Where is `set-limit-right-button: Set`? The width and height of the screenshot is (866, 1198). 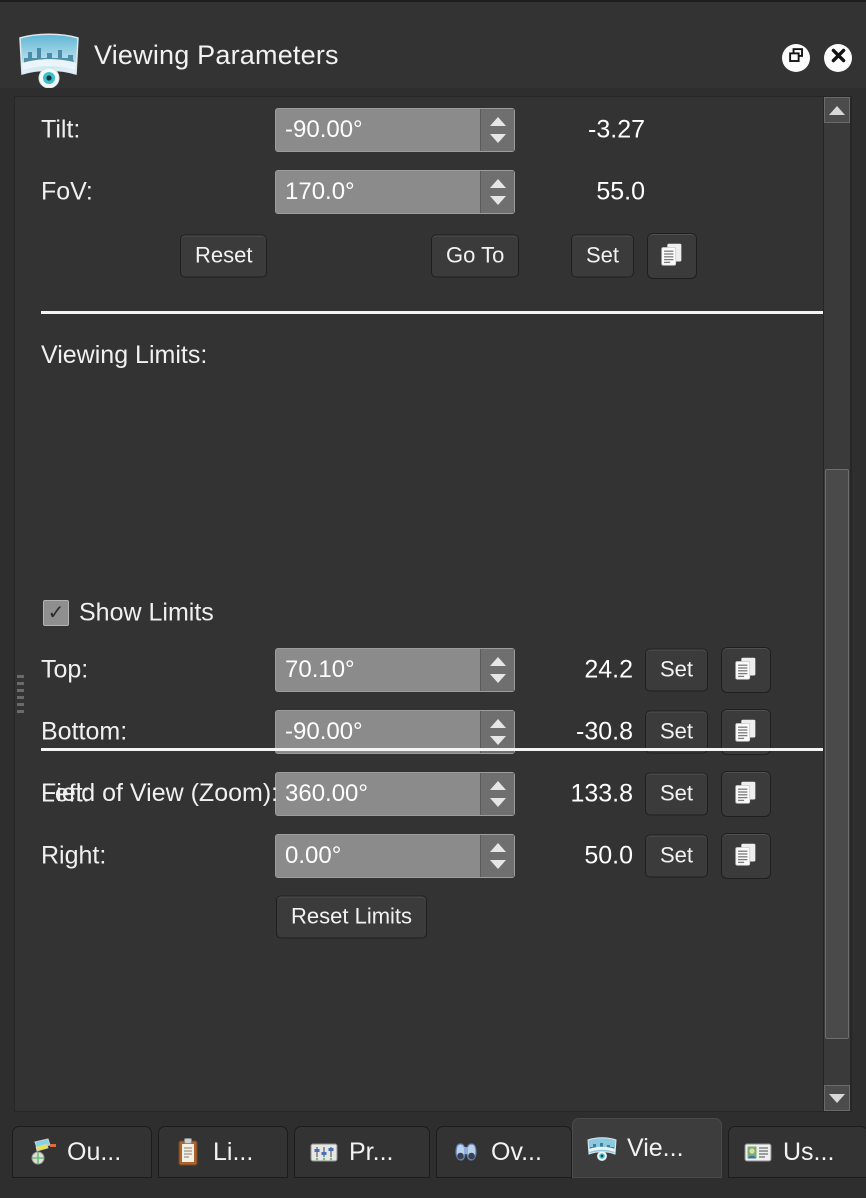 set-limit-right-button: Set is located at coordinates (677, 856).